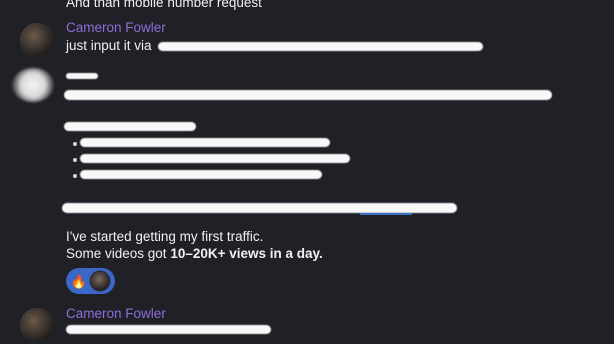  Describe the element at coordinates (90, 281) in the screenshot. I see `reaction-pill: 🔥` at that location.